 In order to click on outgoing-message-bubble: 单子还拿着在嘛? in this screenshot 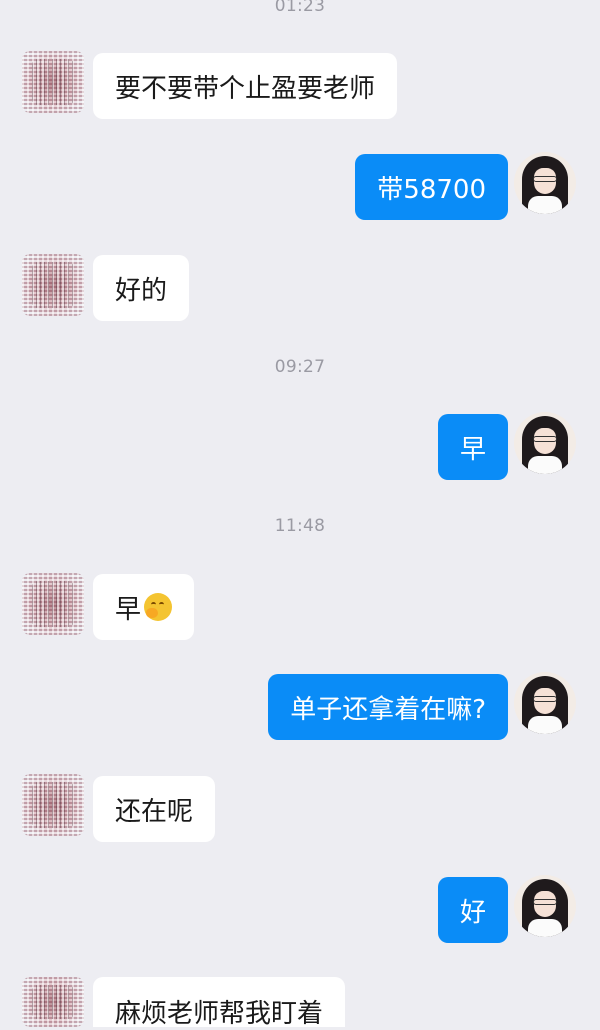, I will do `click(388, 707)`.